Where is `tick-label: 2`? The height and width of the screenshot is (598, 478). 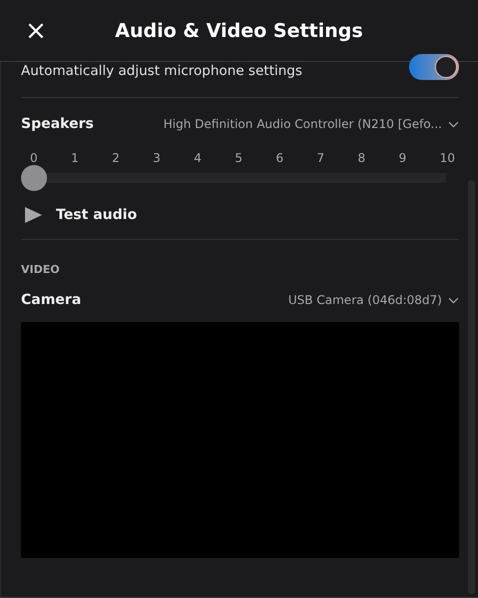
tick-label: 2 is located at coordinates (116, 158).